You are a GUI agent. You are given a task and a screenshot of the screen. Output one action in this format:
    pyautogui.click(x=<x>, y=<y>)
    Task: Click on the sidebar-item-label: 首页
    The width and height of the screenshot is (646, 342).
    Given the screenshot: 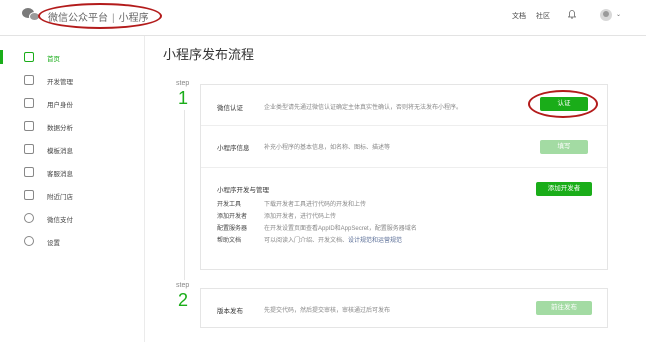 What is the action you would take?
    pyautogui.click(x=53, y=59)
    